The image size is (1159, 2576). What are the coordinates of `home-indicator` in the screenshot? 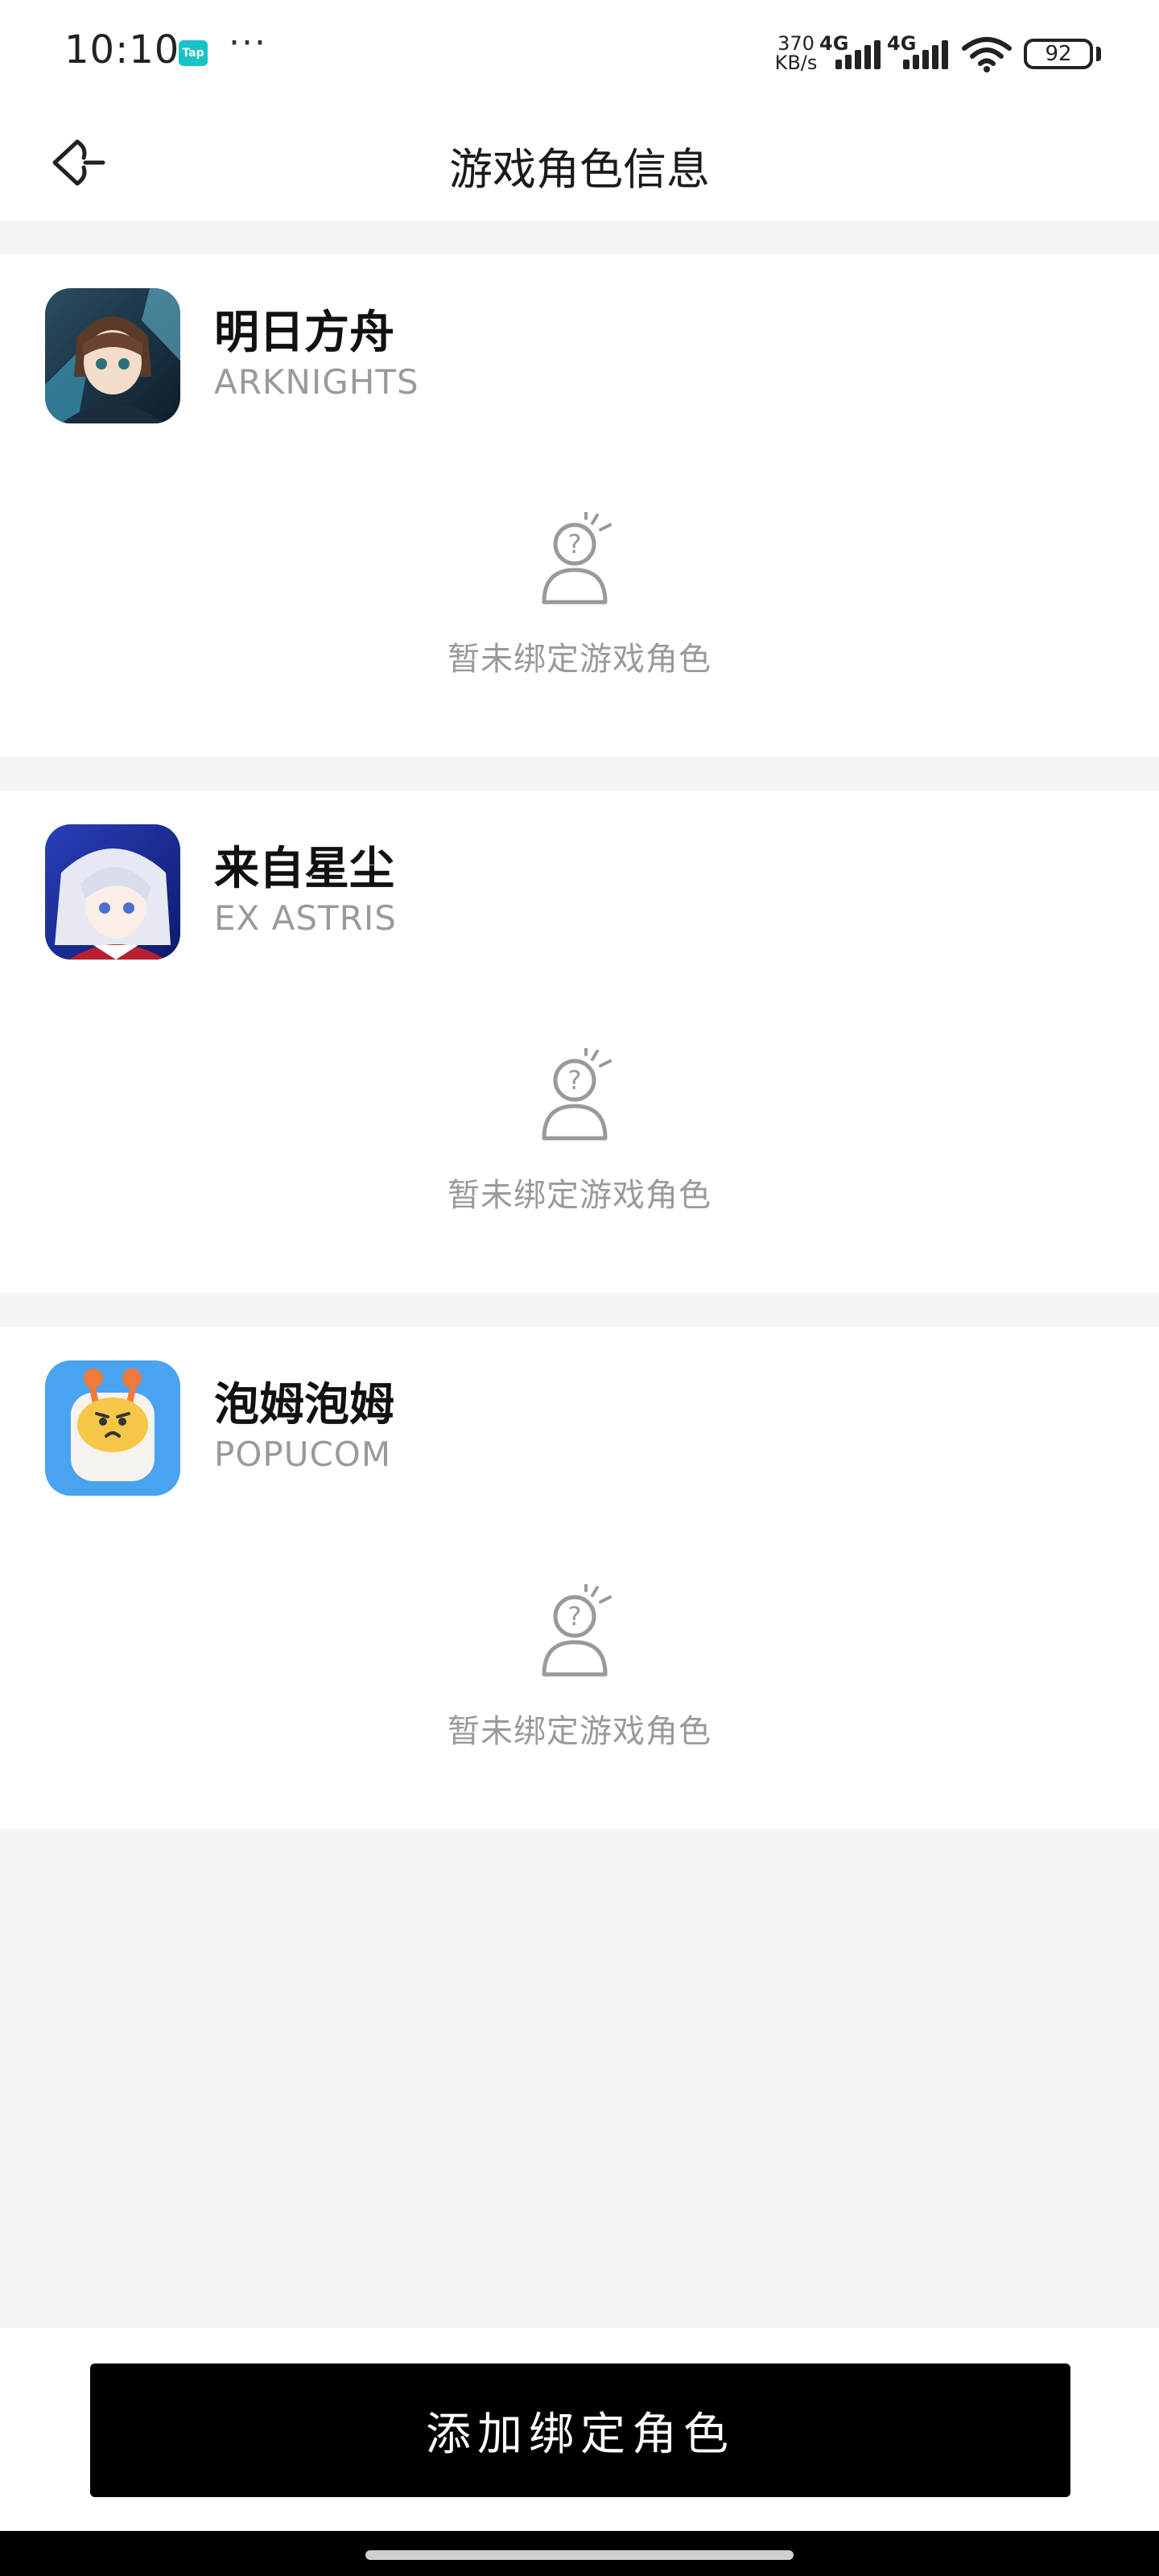 It's located at (579, 2555).